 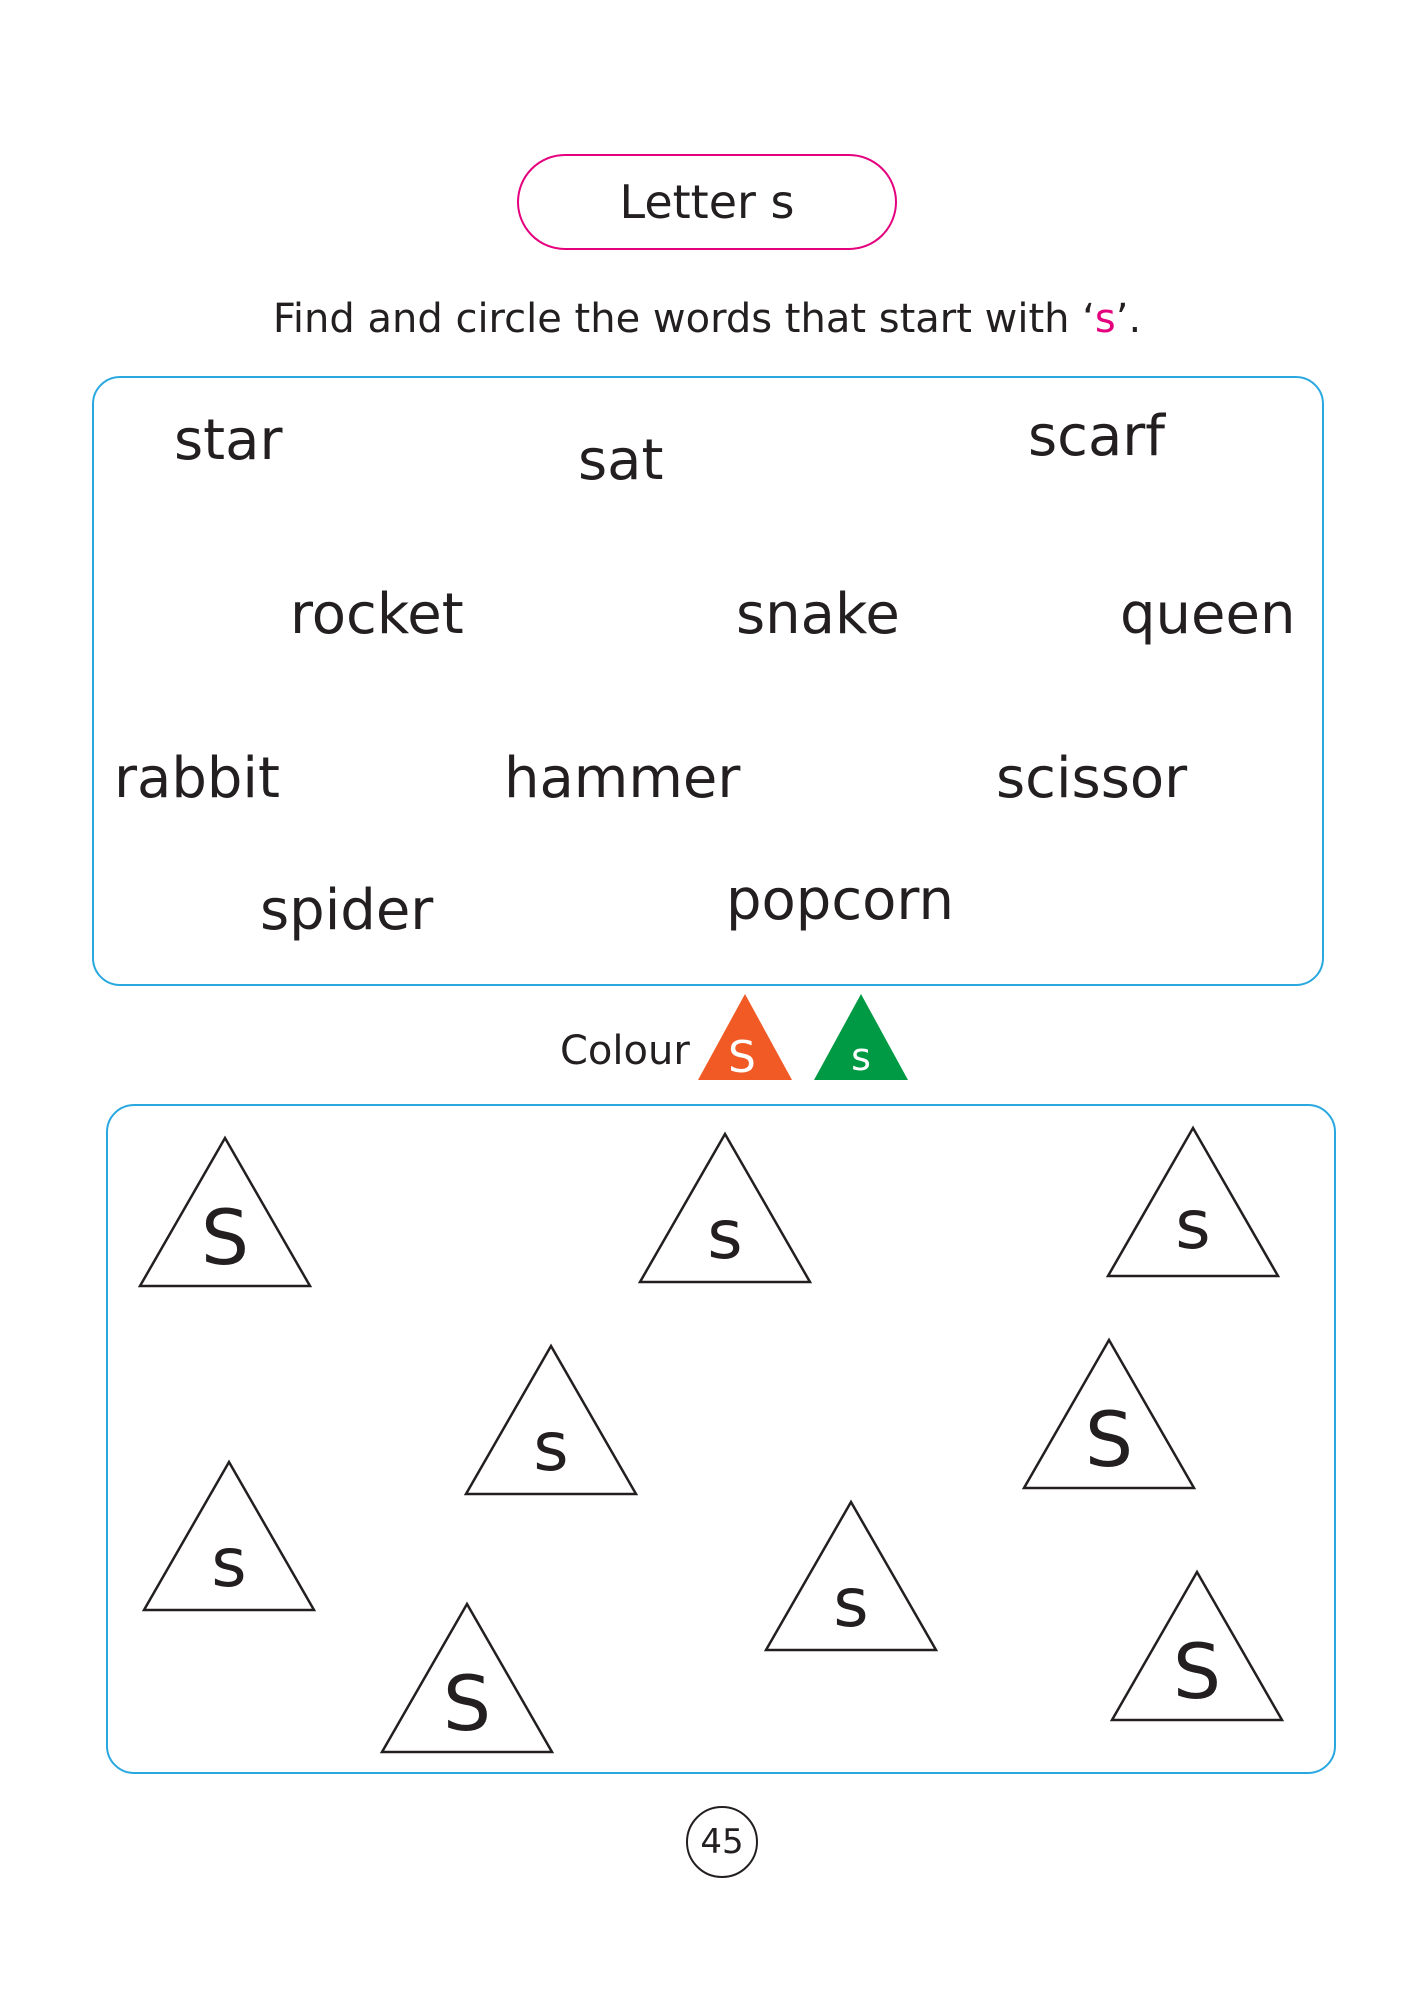 What do you see at coordinates (742, 1056) in the screenshot?
I see `swatch-letter: S` at bounding box center [742, 1056].